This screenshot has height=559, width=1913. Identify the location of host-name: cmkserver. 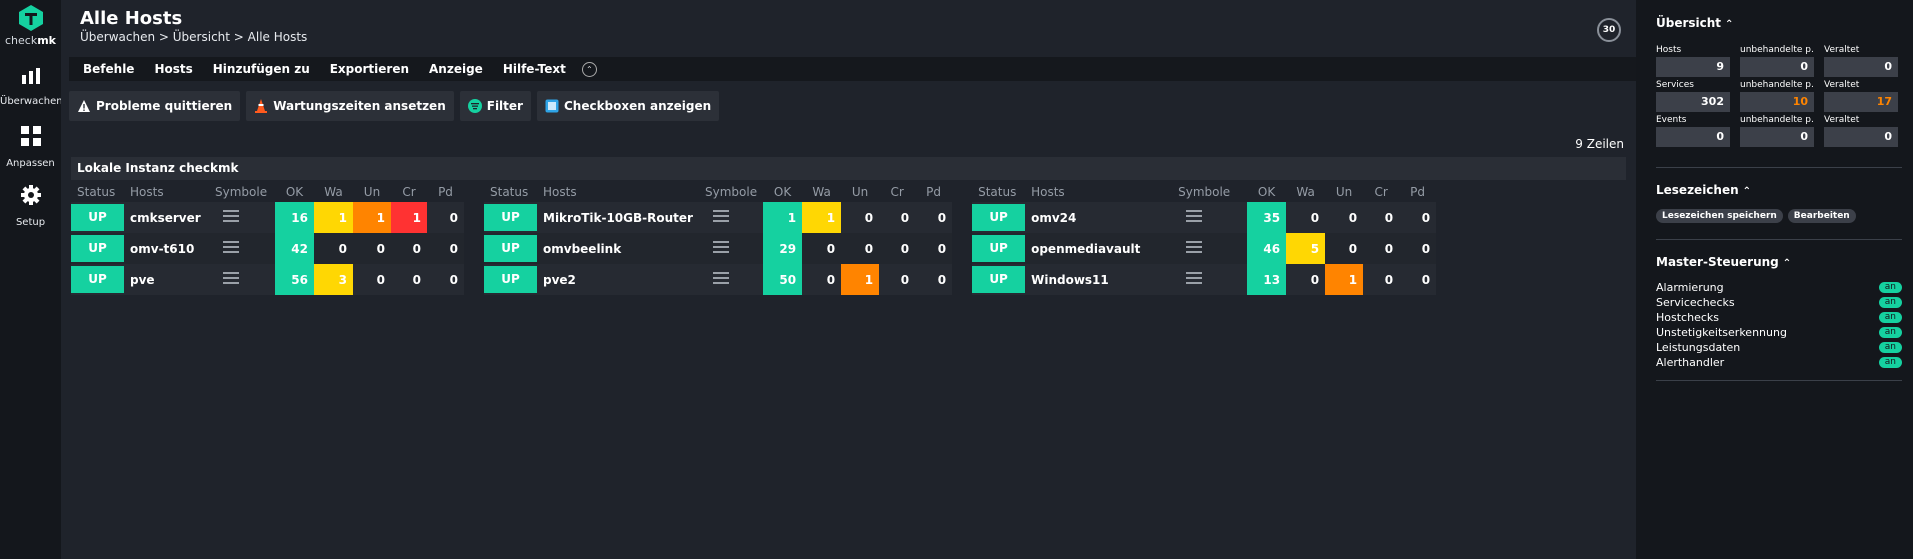
(166, 217).